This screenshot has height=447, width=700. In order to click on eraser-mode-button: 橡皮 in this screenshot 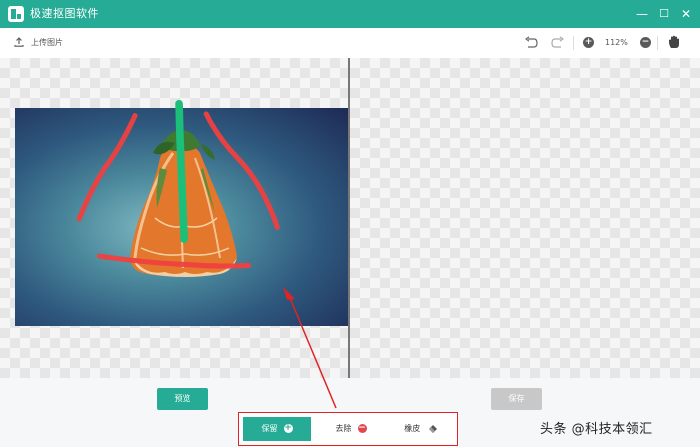, I will do `click(421, 429)`.